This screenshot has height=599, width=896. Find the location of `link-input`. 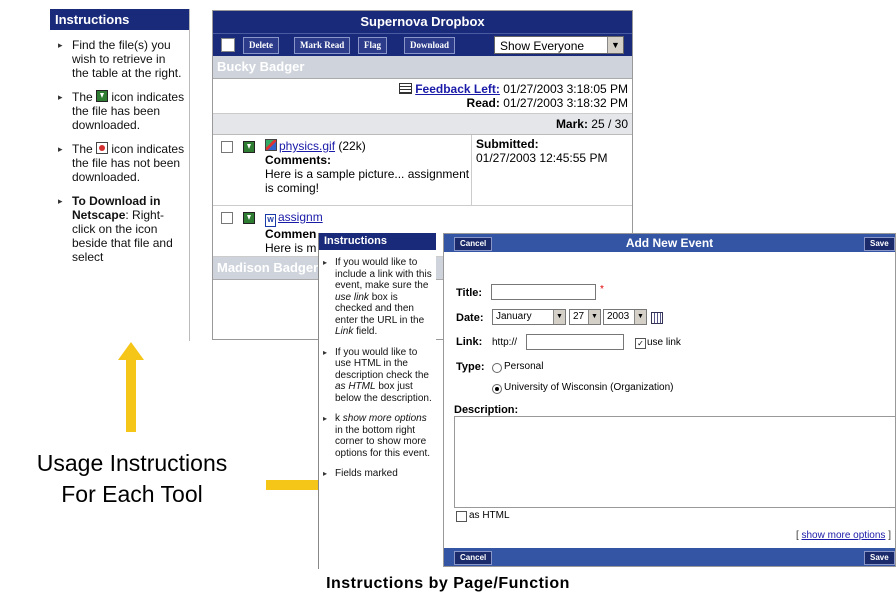

link-input is located at coordinates (575, 342).